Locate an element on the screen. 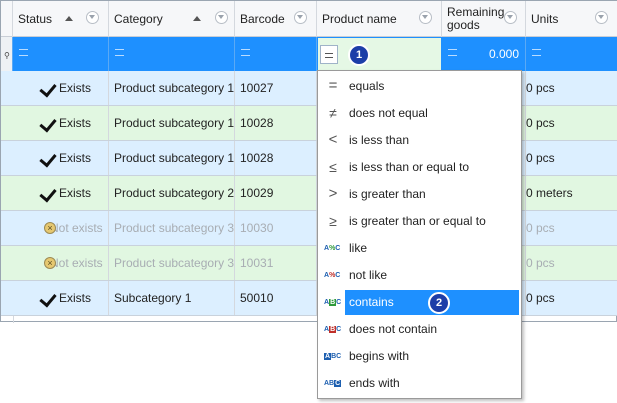 The image size is (617, 403). ends-with-icon: ABC is located at coordinates (333, 383).